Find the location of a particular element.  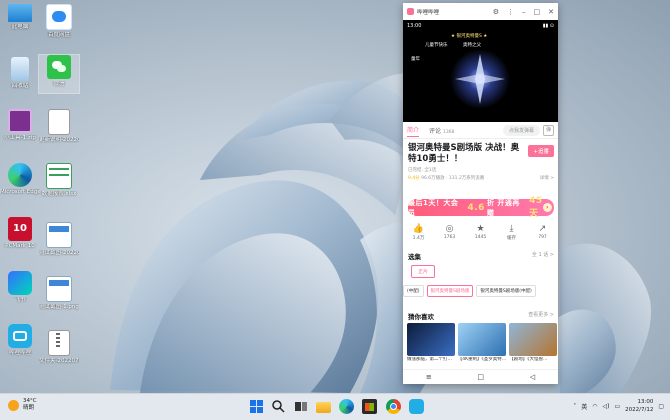

desktop-icon-zip: 小工具-1.zip is located at coordinates (20, 125).